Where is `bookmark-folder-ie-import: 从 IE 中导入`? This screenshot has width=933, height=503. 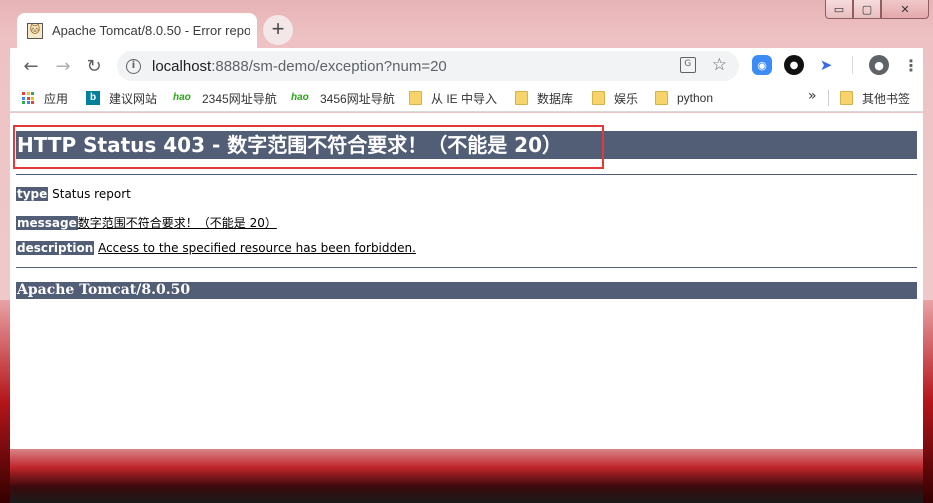 bookmark-folder-ie-import: 从 IE 中导入 is located at coordinates (453, 98).